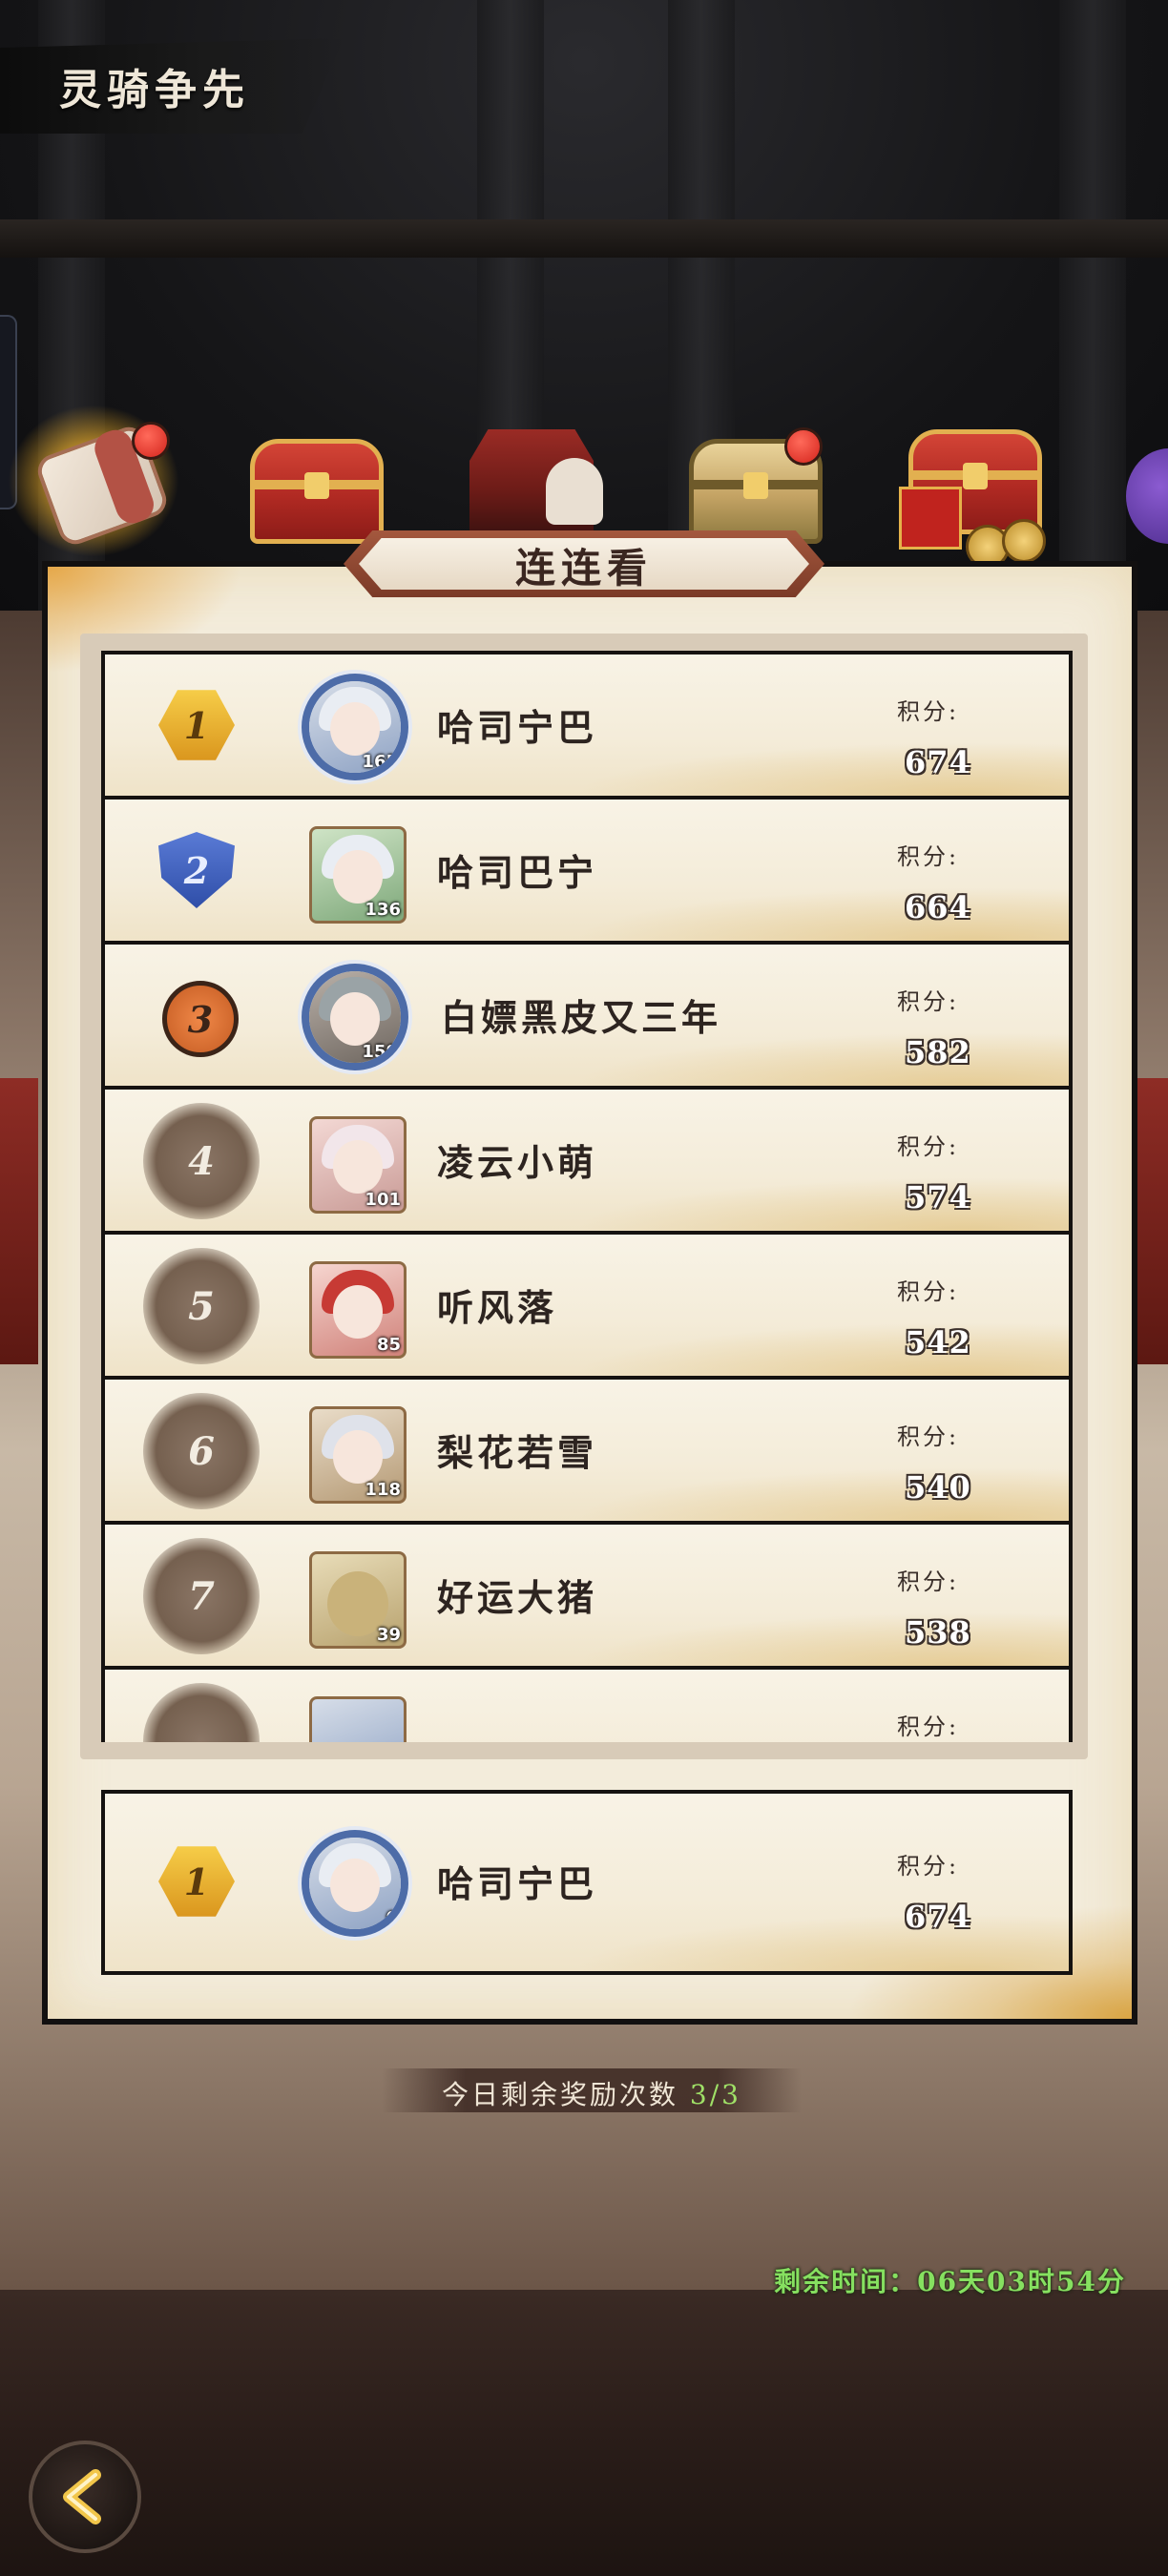  I want to click on ranking-row: 2 136 哈司巴宁 积分: 664, so click(587, 870).